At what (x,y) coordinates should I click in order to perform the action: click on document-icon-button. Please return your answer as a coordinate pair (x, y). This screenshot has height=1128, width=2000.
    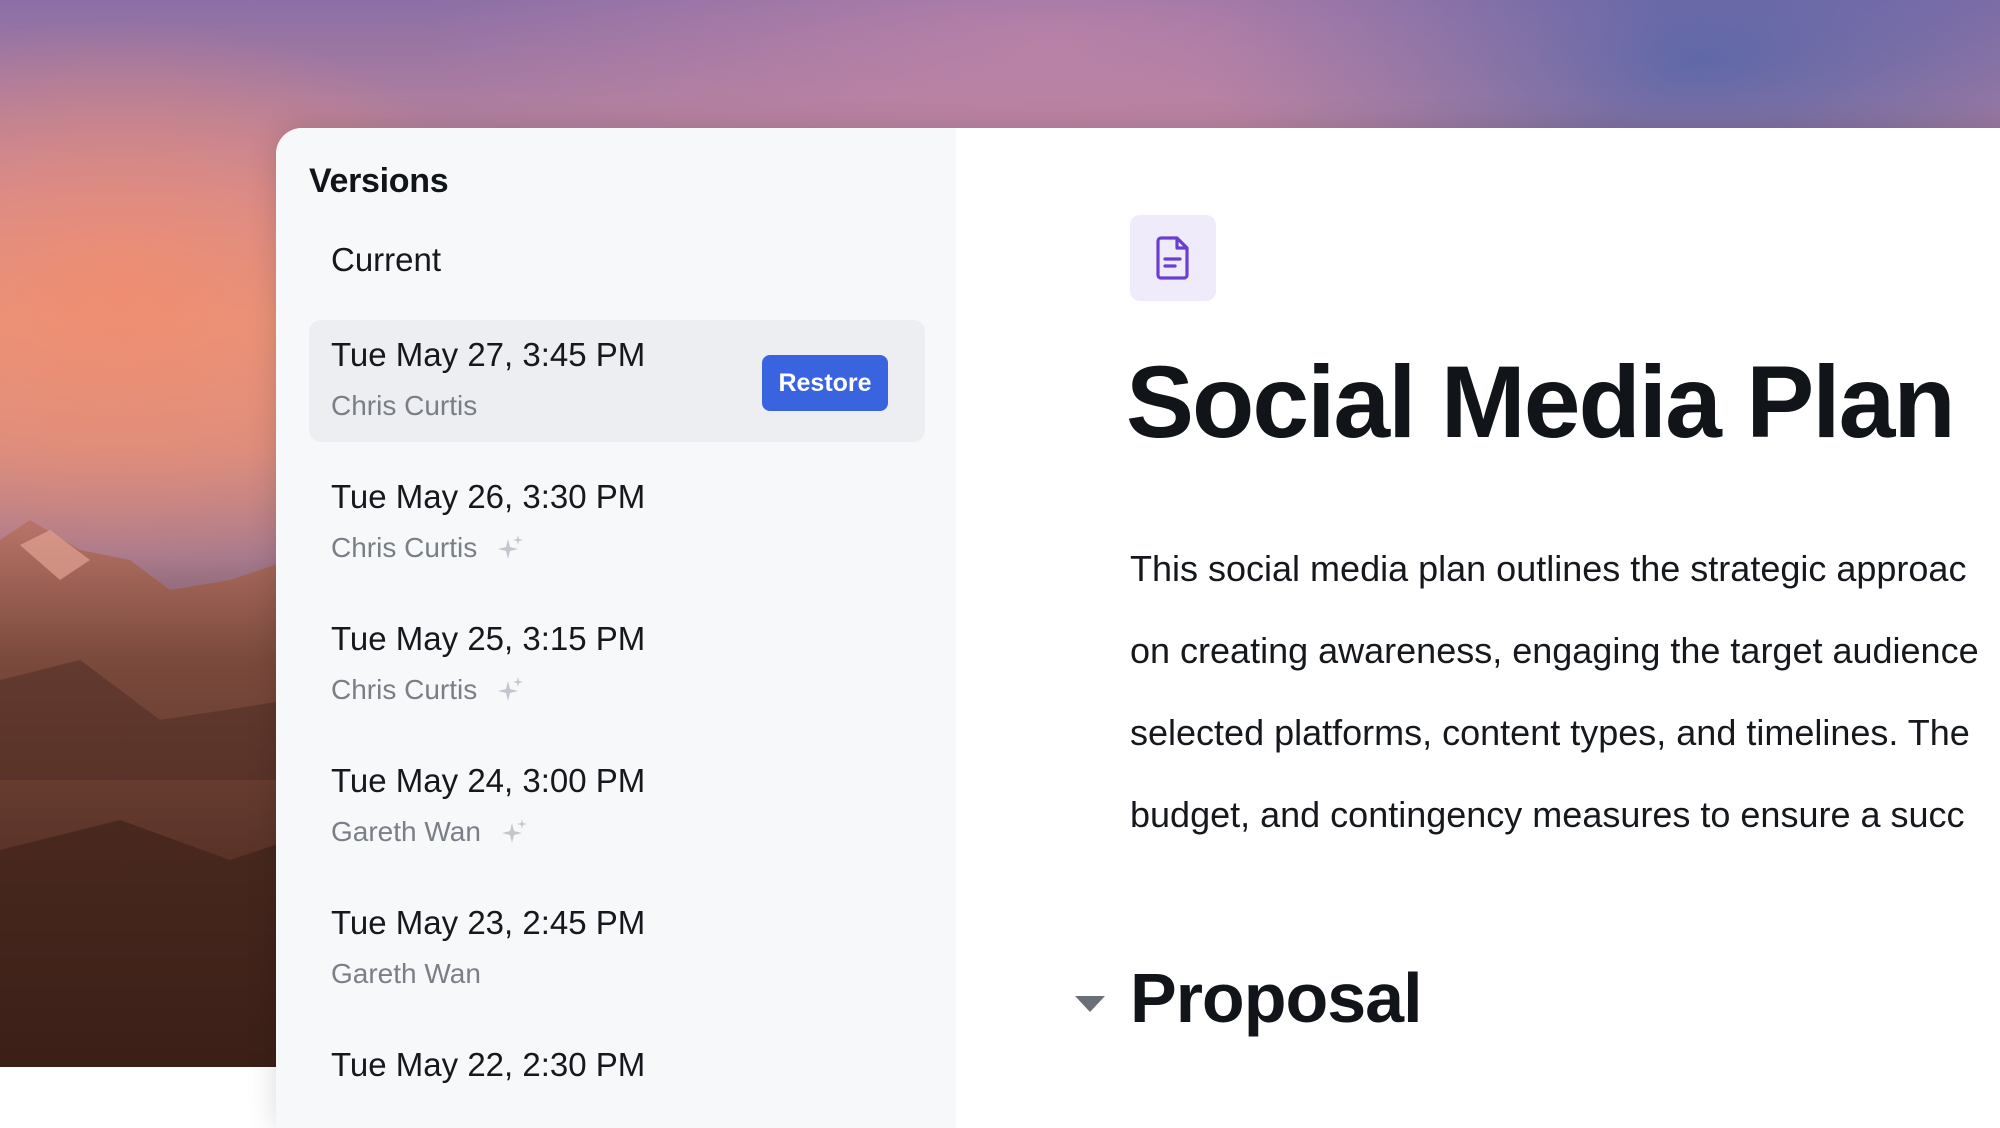
    Looking at the image, I should click on (1173, 258).